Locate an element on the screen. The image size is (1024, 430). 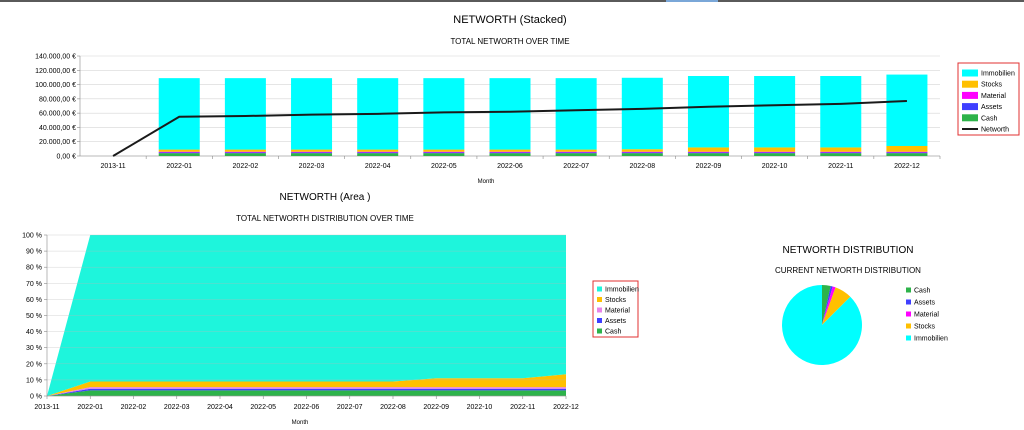
y-tick-label: 10 % is located at coordinates (34, 380).